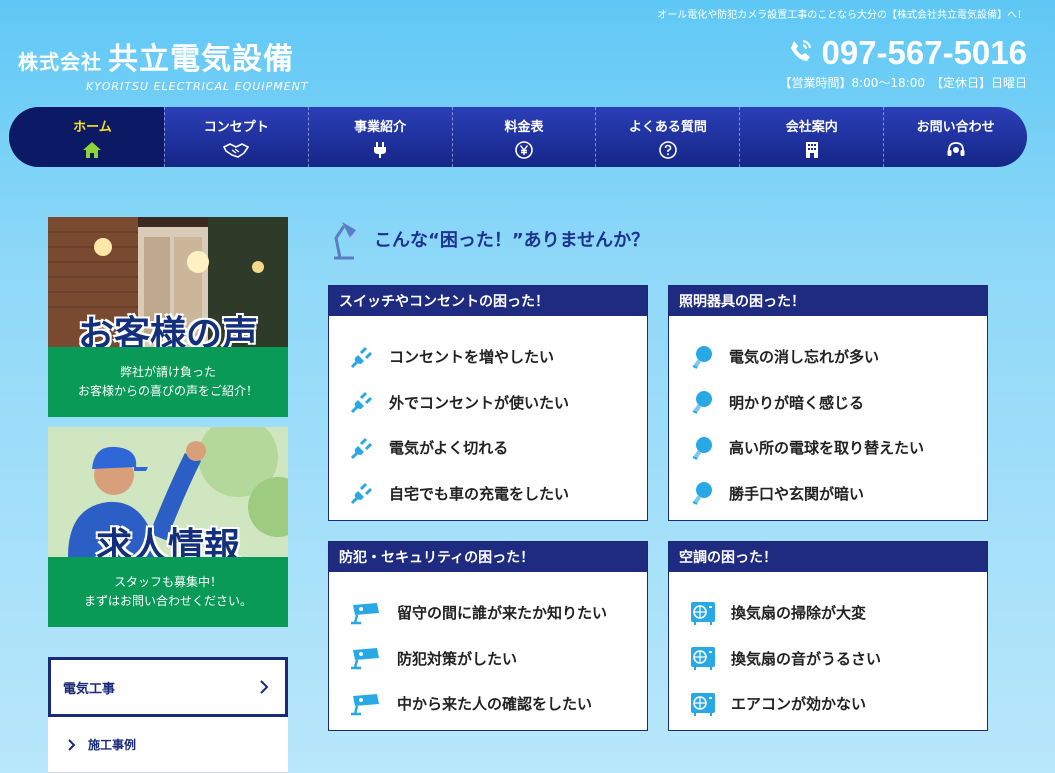  I want to click on list-item: 電気の消し忘れが多い, so click(828, 357).